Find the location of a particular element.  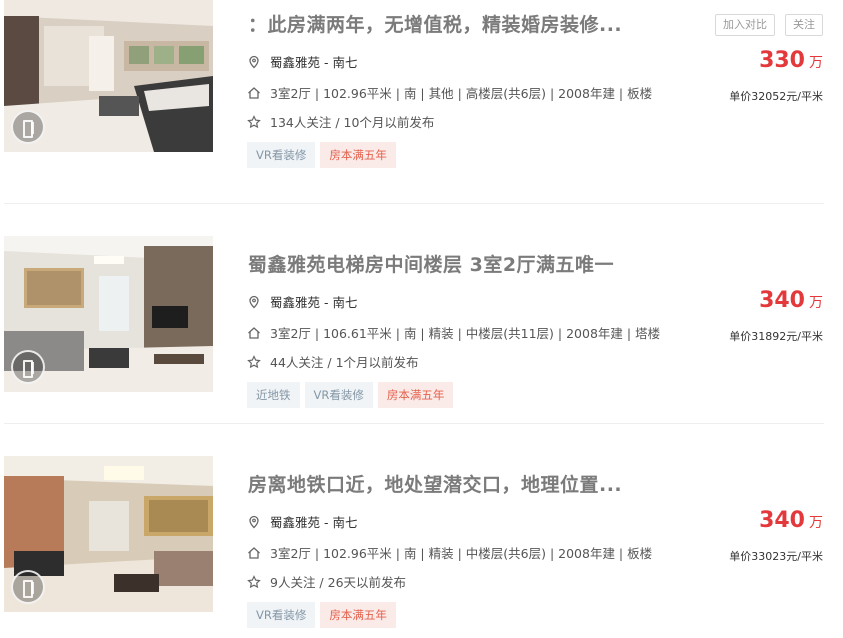

unit-price: 单价33023元/平米 is located at coordinates (776, 556).